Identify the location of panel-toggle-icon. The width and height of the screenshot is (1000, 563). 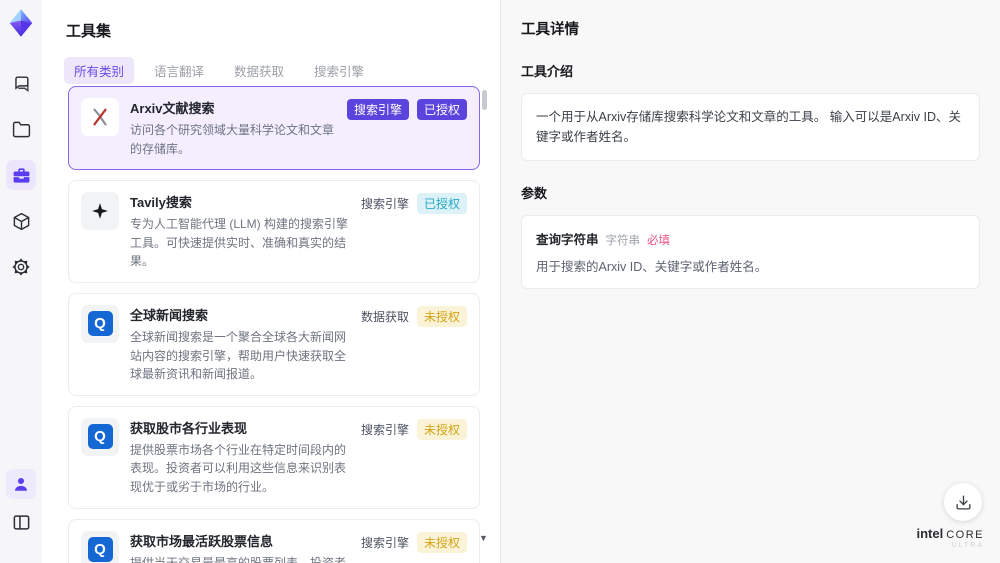
(21, 522).